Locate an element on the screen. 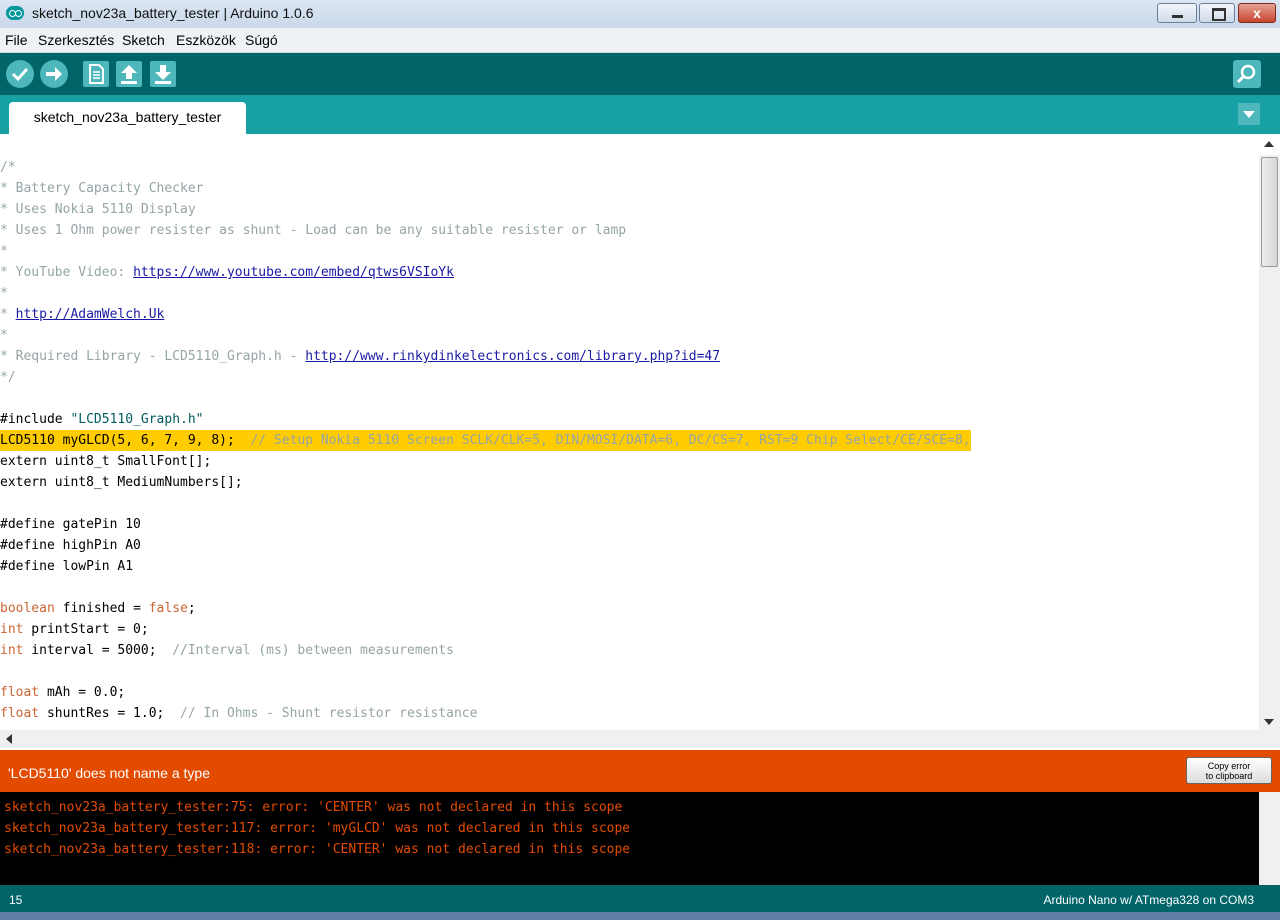 This screenshot has height=920, width=1280. save-button is located at coordinates (163, 74).